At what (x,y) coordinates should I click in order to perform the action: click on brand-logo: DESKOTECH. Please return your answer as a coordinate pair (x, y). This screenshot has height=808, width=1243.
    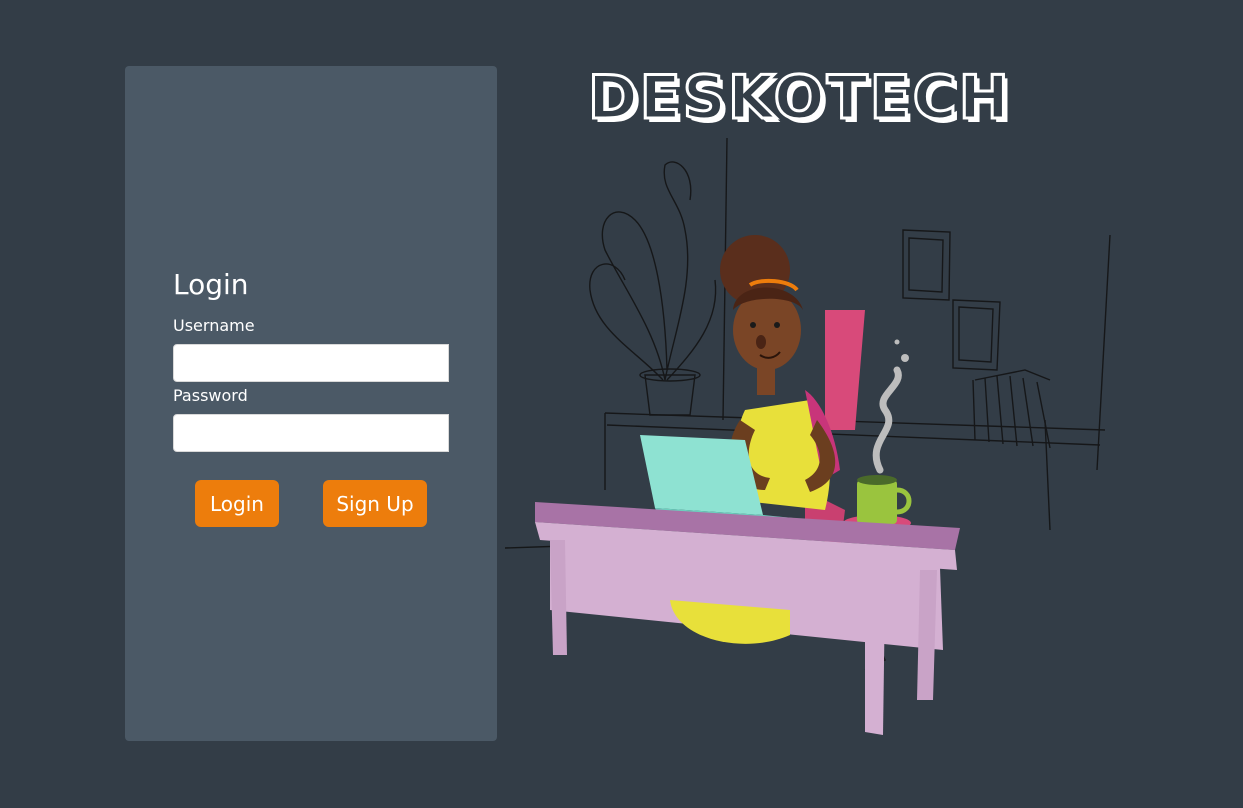
    Looking at the image, I should click on (799, 98).